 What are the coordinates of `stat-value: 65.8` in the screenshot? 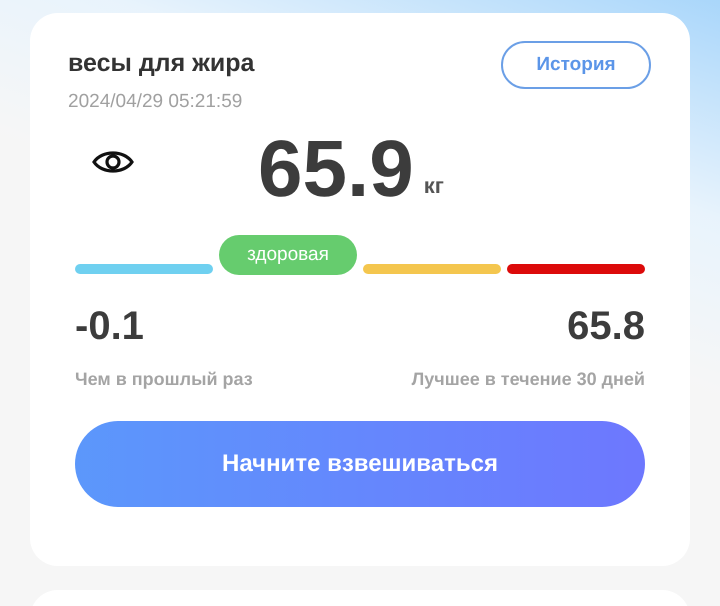 It's located at (606, 326).